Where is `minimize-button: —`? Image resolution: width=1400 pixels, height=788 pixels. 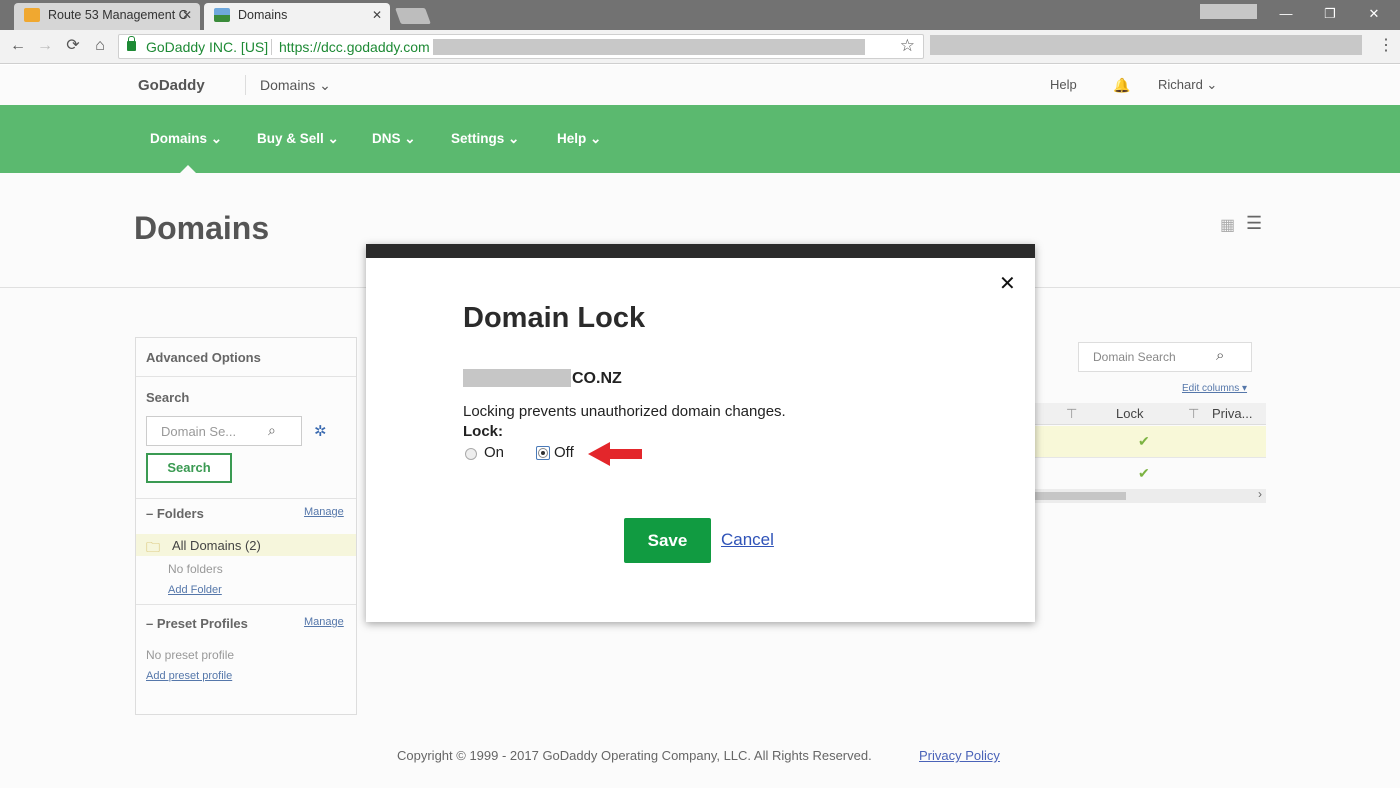 minimize-button: — is located at coordinates (1286, 14).